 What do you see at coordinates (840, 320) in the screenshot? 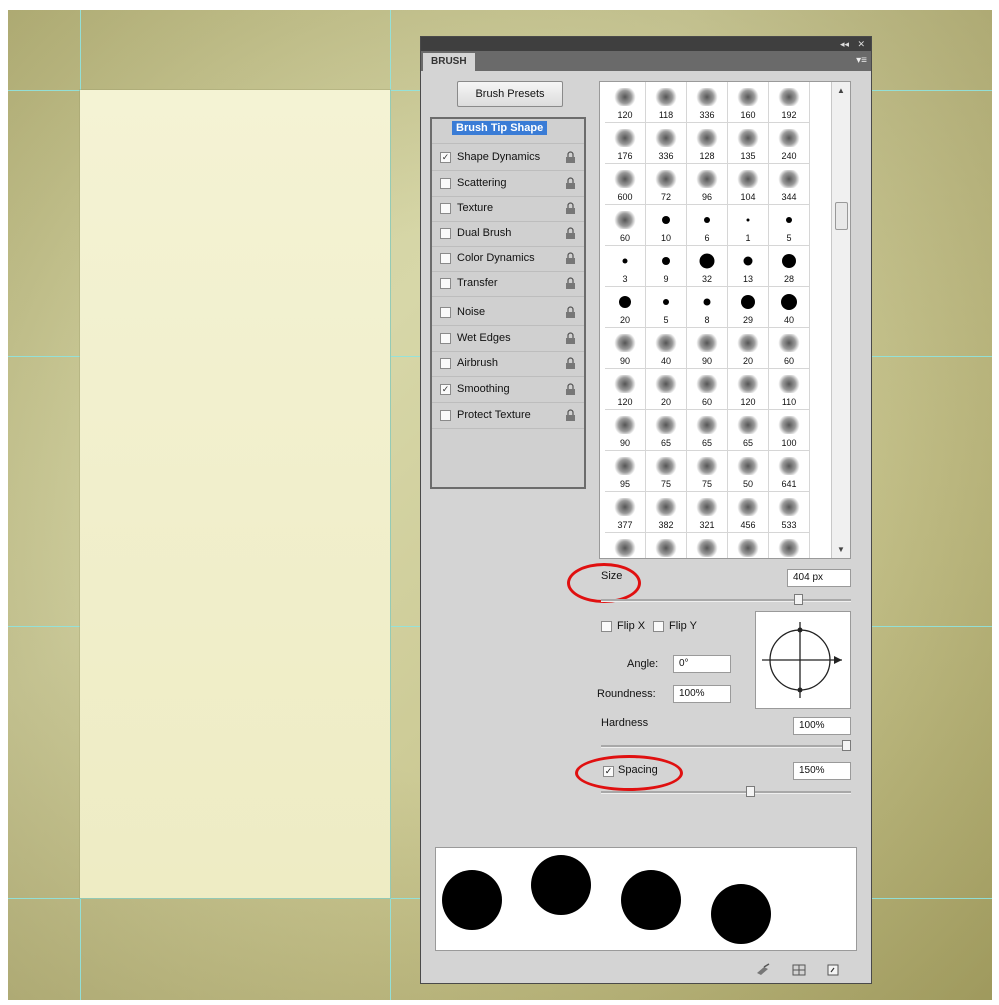
I see `preset-scrollbar: ▲ ▼` at bounding box center [840, 320].